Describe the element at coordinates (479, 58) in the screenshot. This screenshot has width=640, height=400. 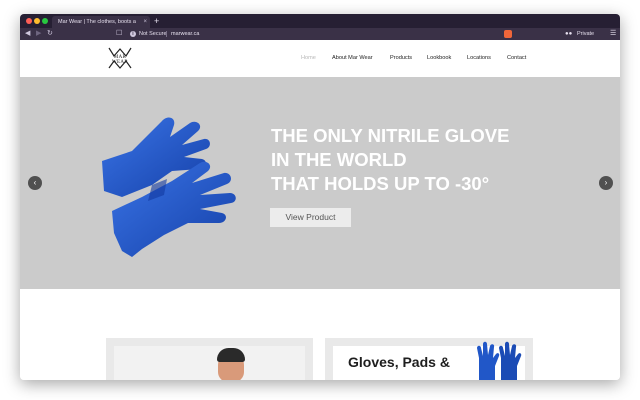
I see `nav-locations: Locations` at that location.